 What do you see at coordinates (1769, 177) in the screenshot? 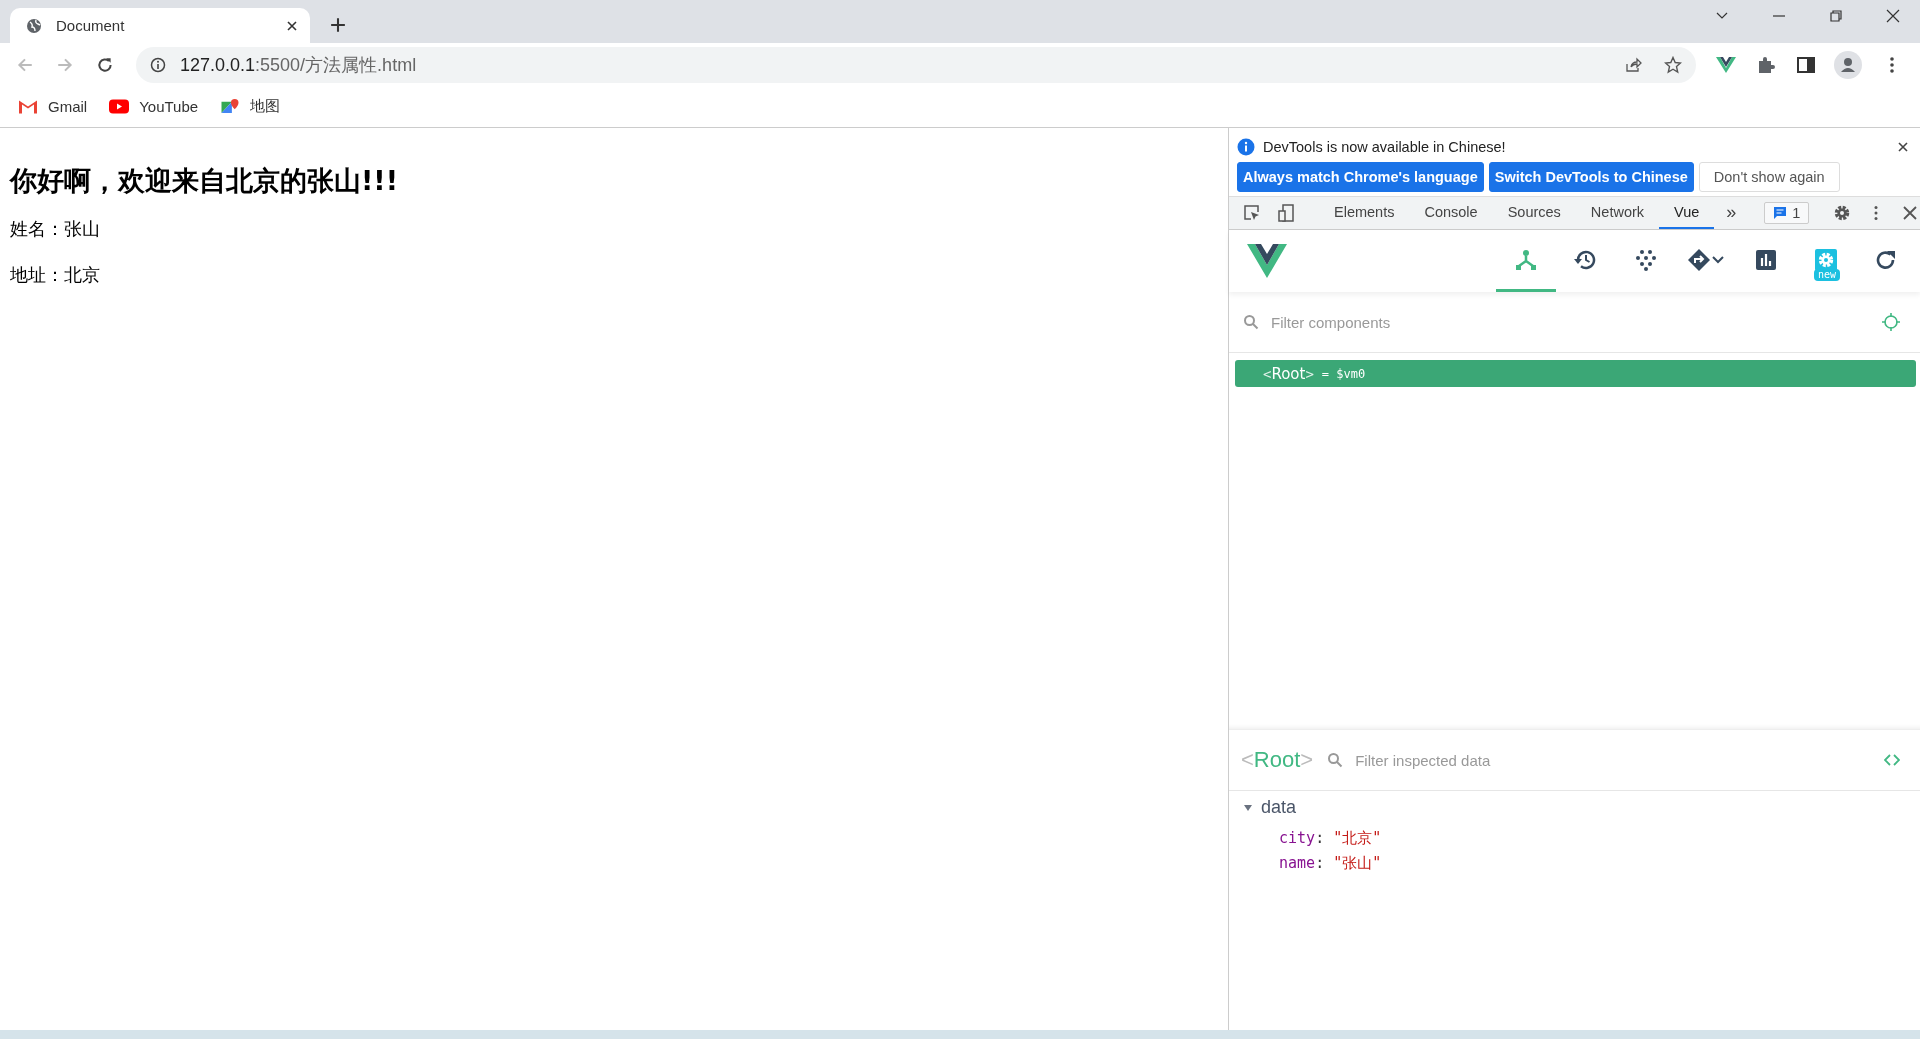
I see `notice-button: Don't show again` at bounding box center [1769, 177].